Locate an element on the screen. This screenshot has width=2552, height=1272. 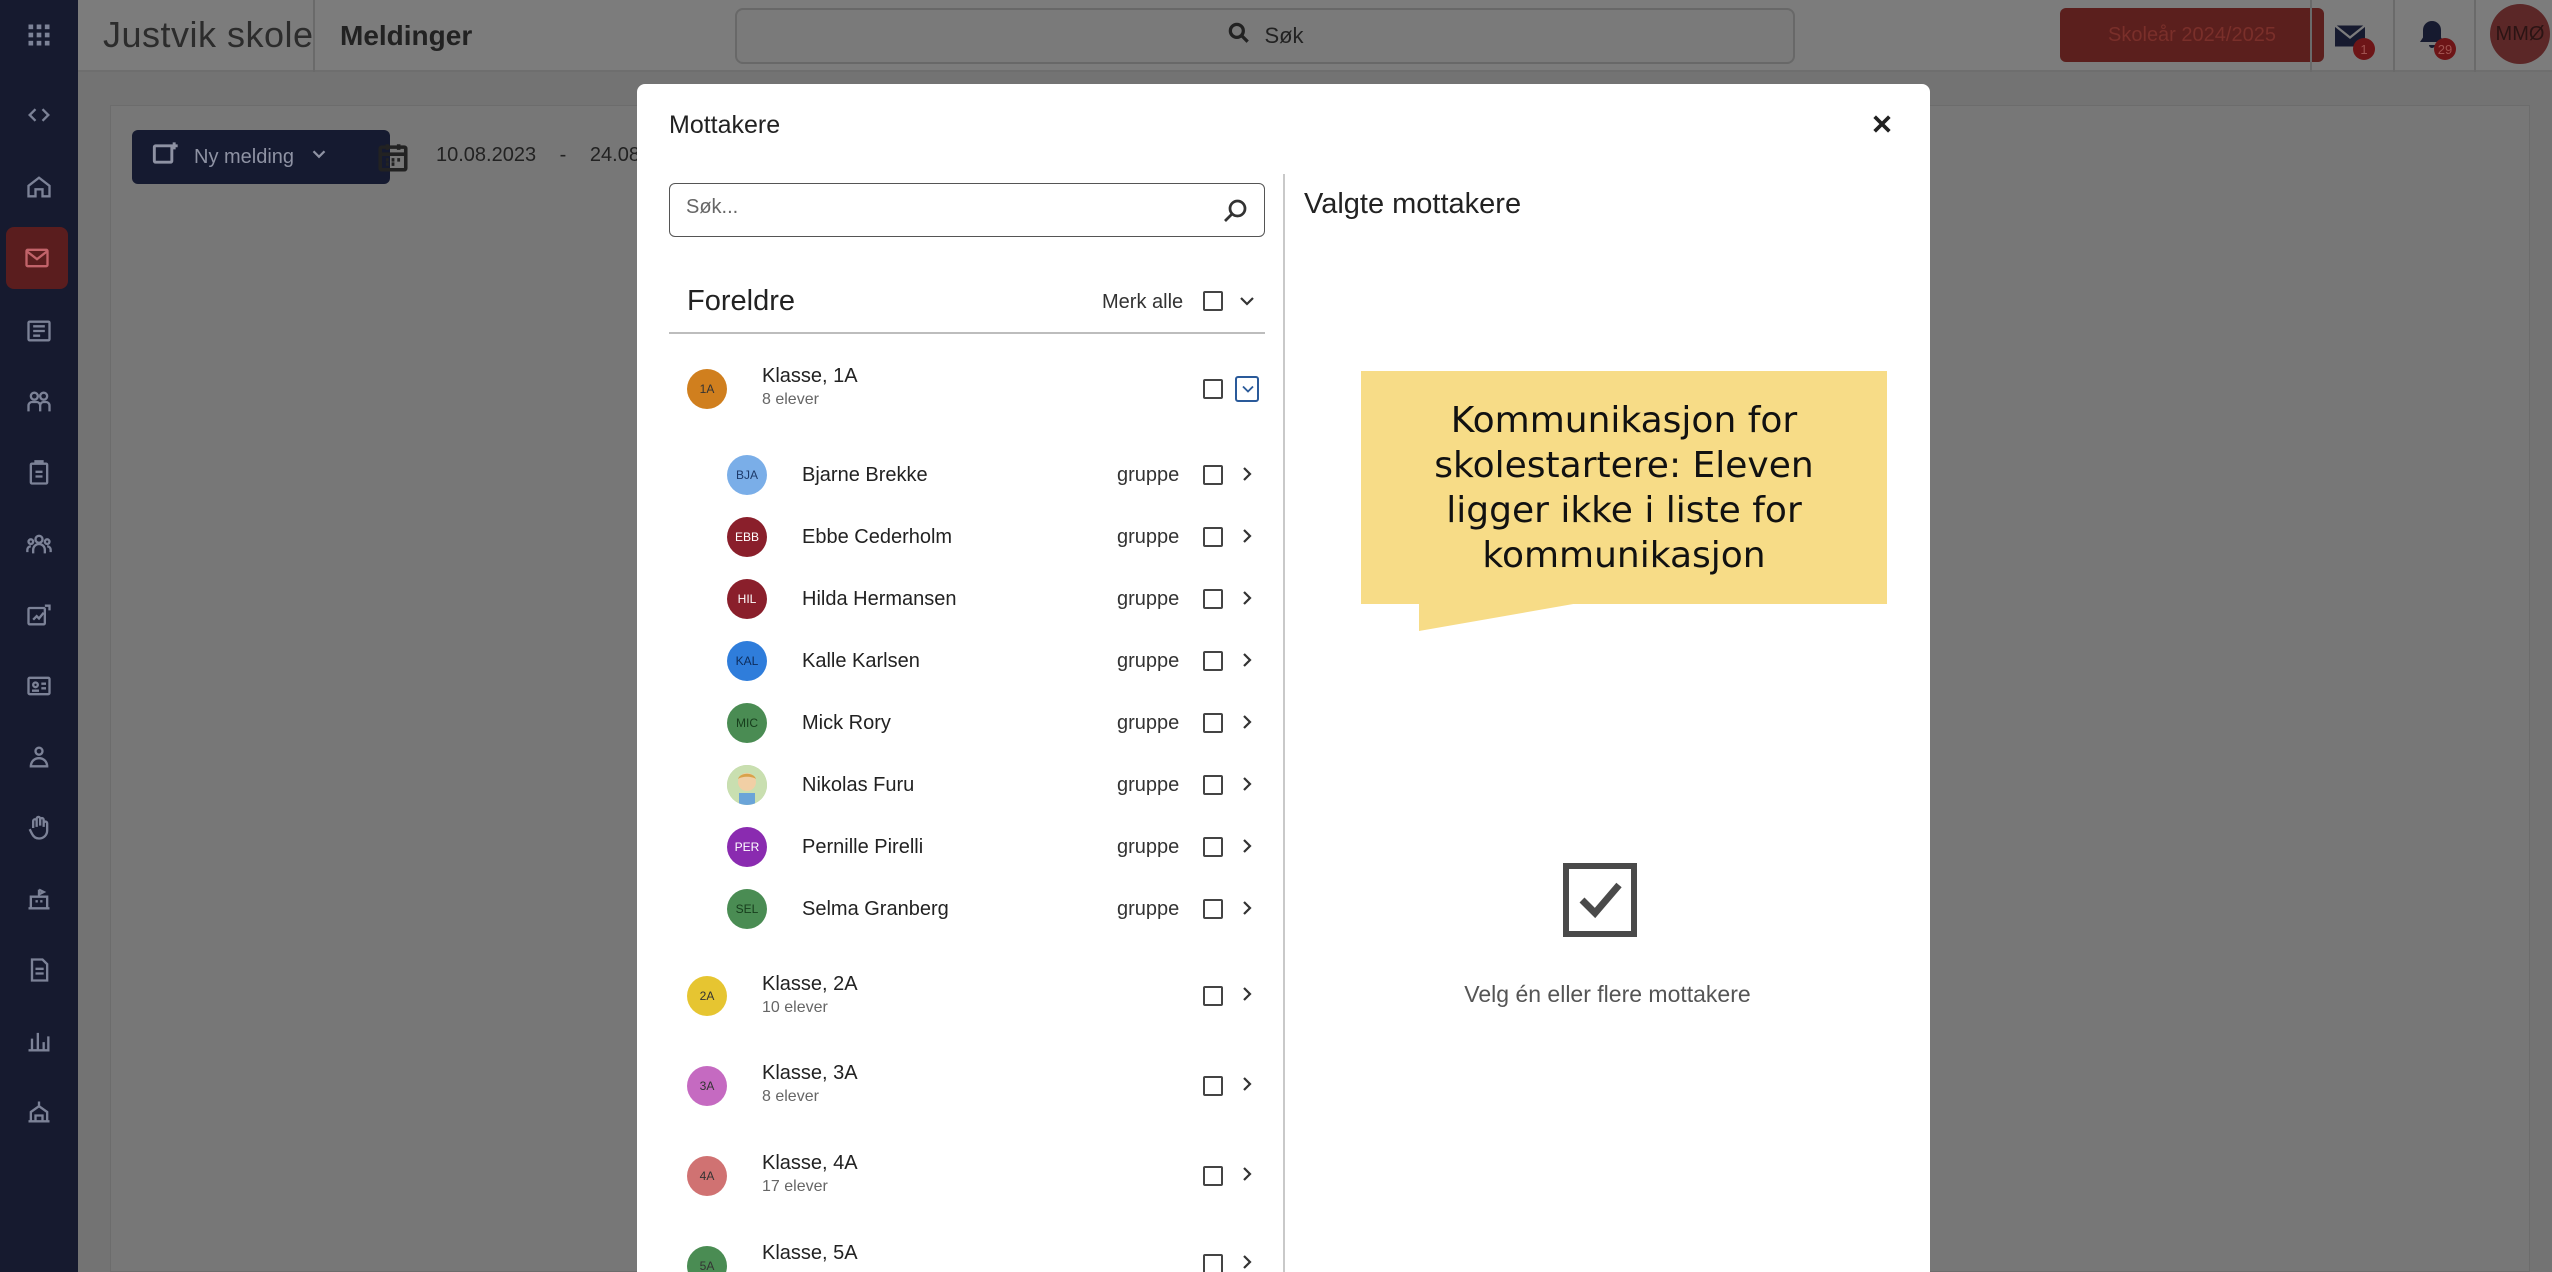
student-photo-avatar is located at coordinates (747, 785).